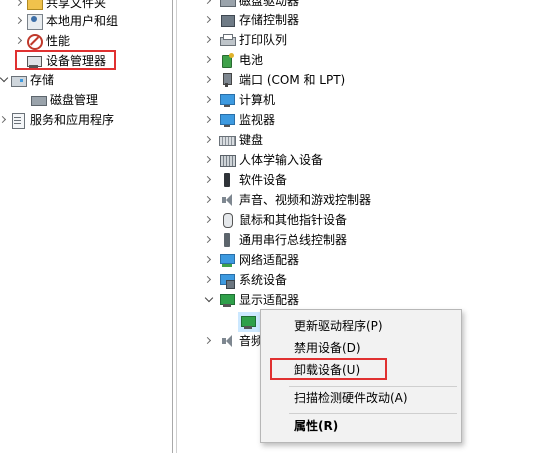 This screenshot has height=453, width=553. Describe the element at coordinates (269, 260) in the screenshot. I see `device-category-label: 网络适配器` at that location.